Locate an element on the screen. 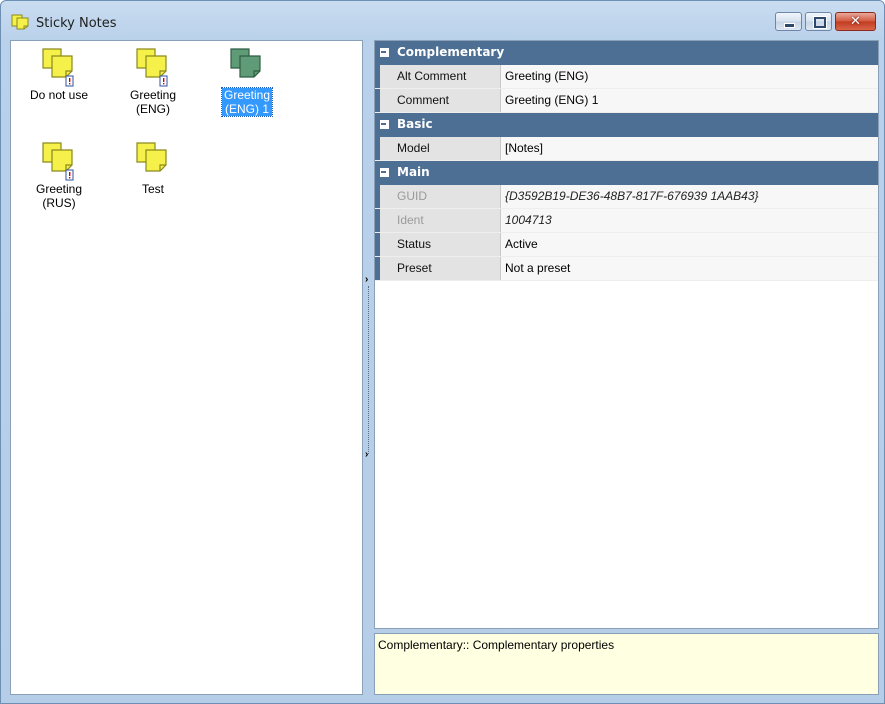  note-label-line: (RUS) is located at coordinates (59, 203).